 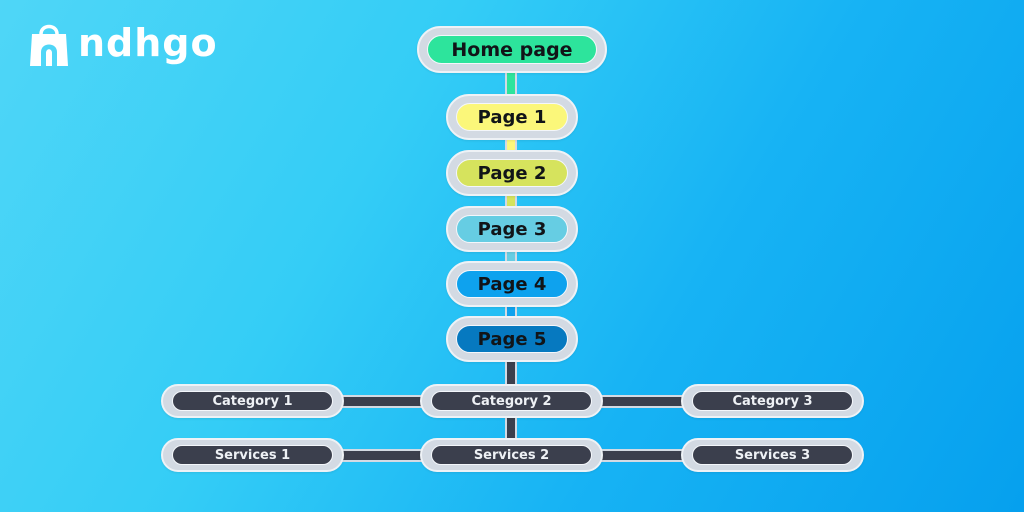 I want to click on connector-services2-services3, so click(x=641, y=455).